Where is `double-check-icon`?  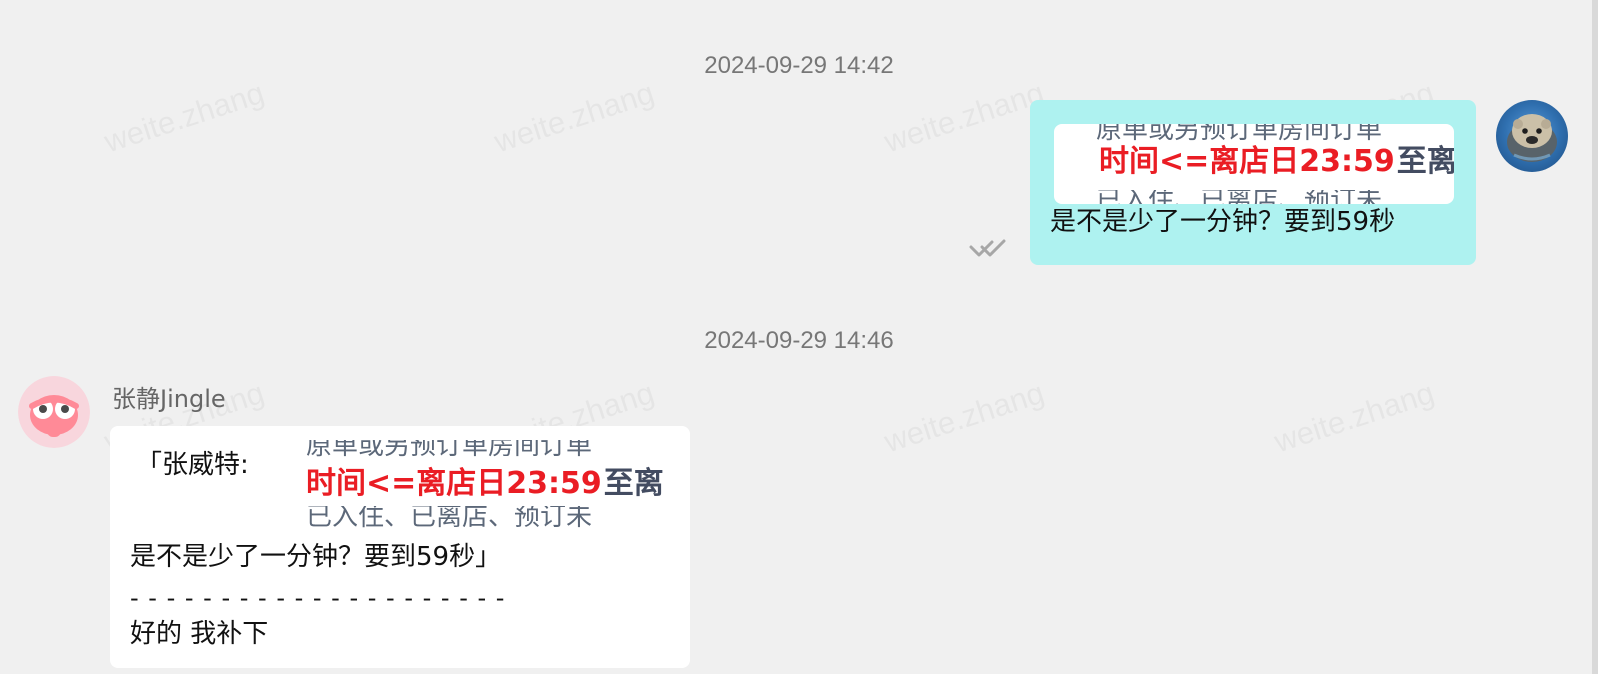
double-check-icon is located at coordinates (987, 248).